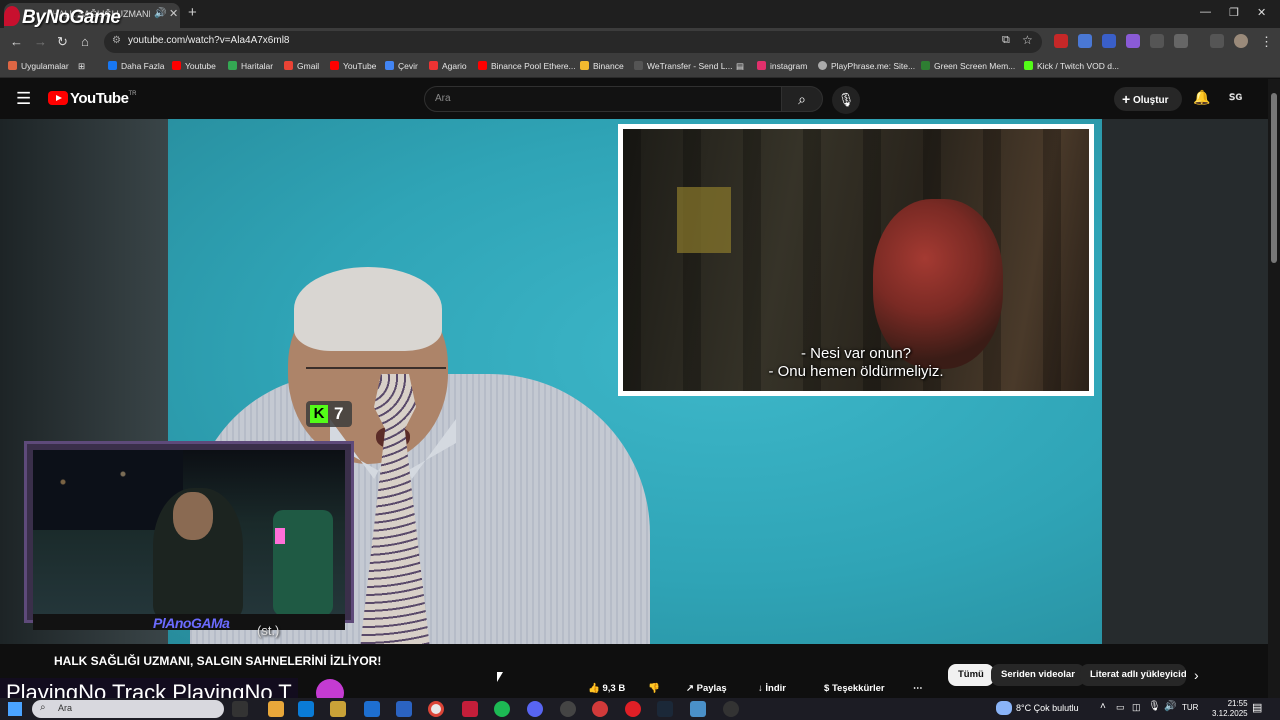 The height and width of the screenshot is (720, 1280). What do you see at coordinates (1274, 178) in the screenshot?
I see `scrollbar-thumb` at bounding box center [1274, 178].